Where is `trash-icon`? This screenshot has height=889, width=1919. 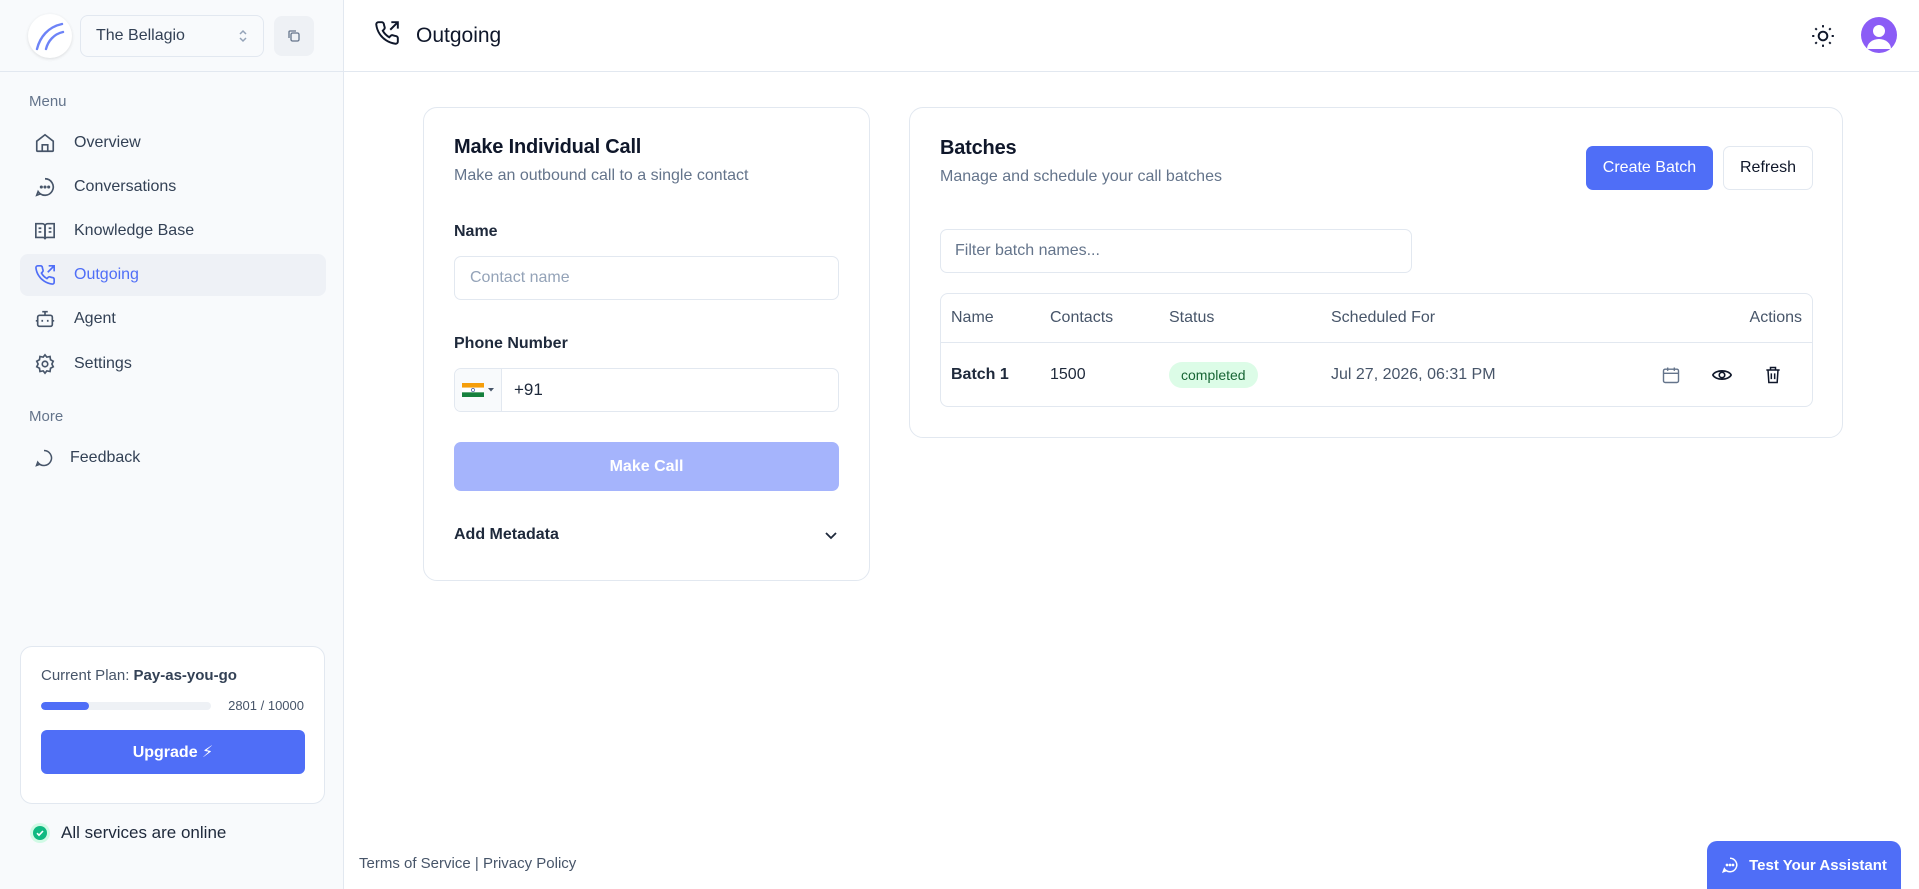 trash-icon is located at coordinates (1773, 375).